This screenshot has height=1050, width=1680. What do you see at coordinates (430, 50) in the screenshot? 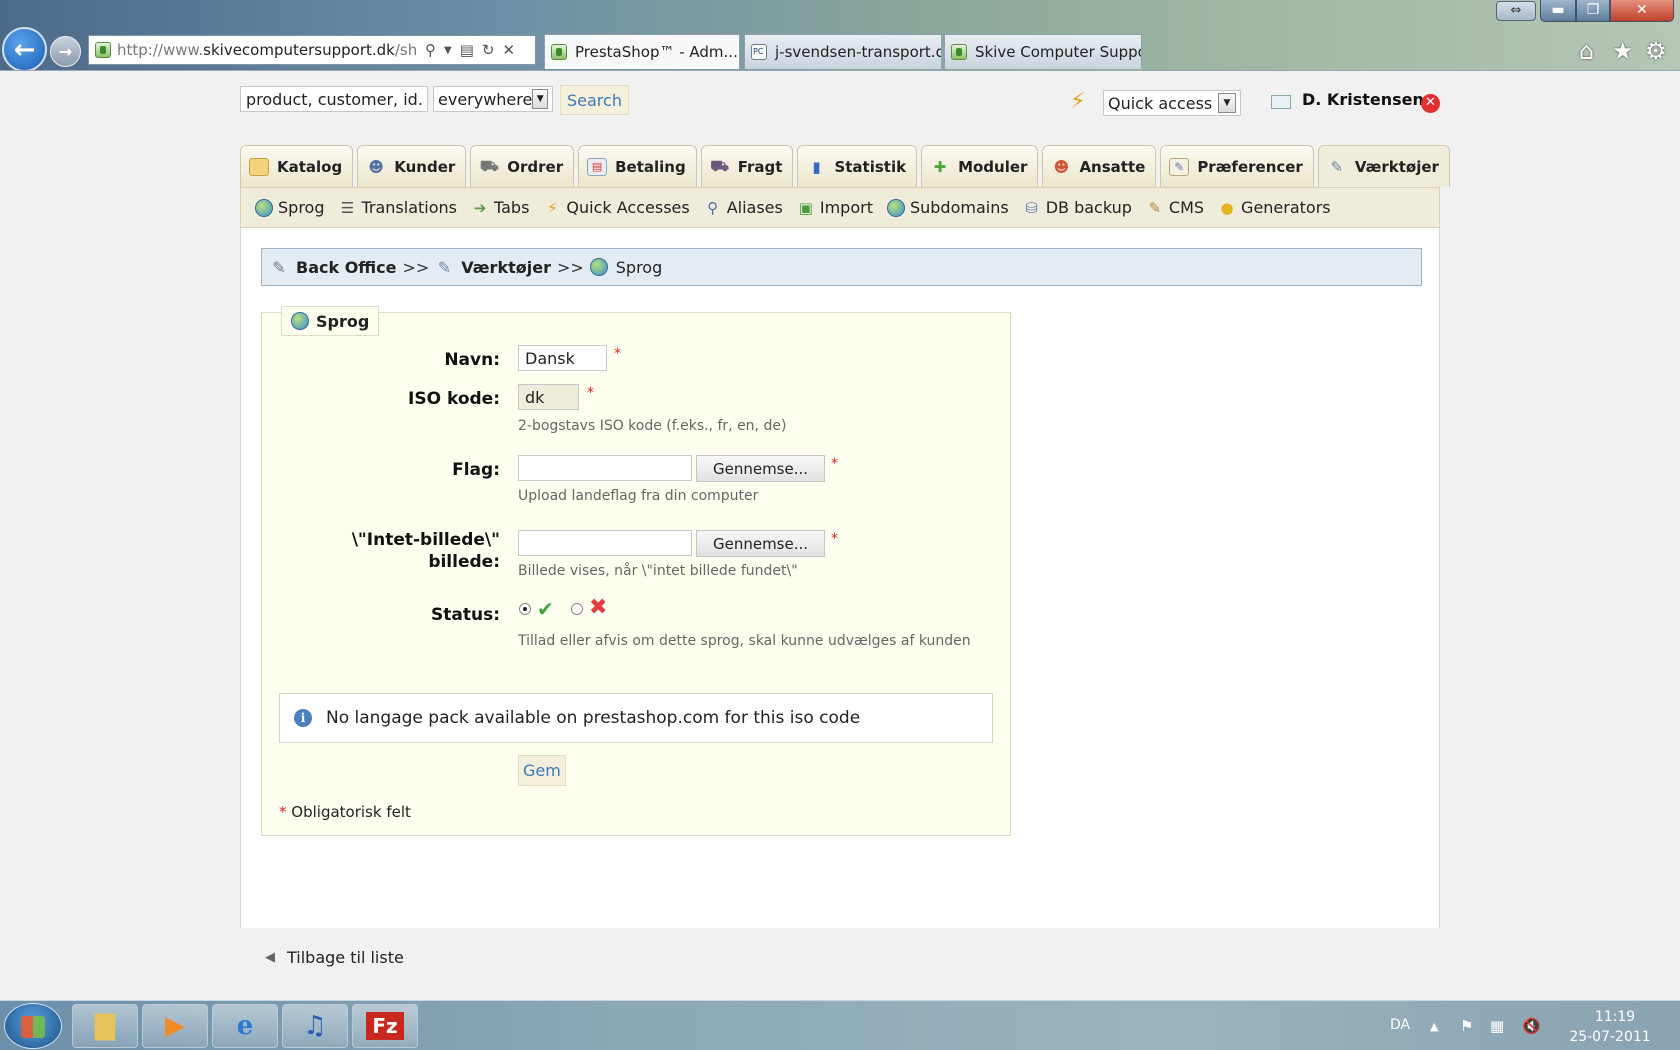
I see `search-icon: ⚲` at bounding box center [430, 50].